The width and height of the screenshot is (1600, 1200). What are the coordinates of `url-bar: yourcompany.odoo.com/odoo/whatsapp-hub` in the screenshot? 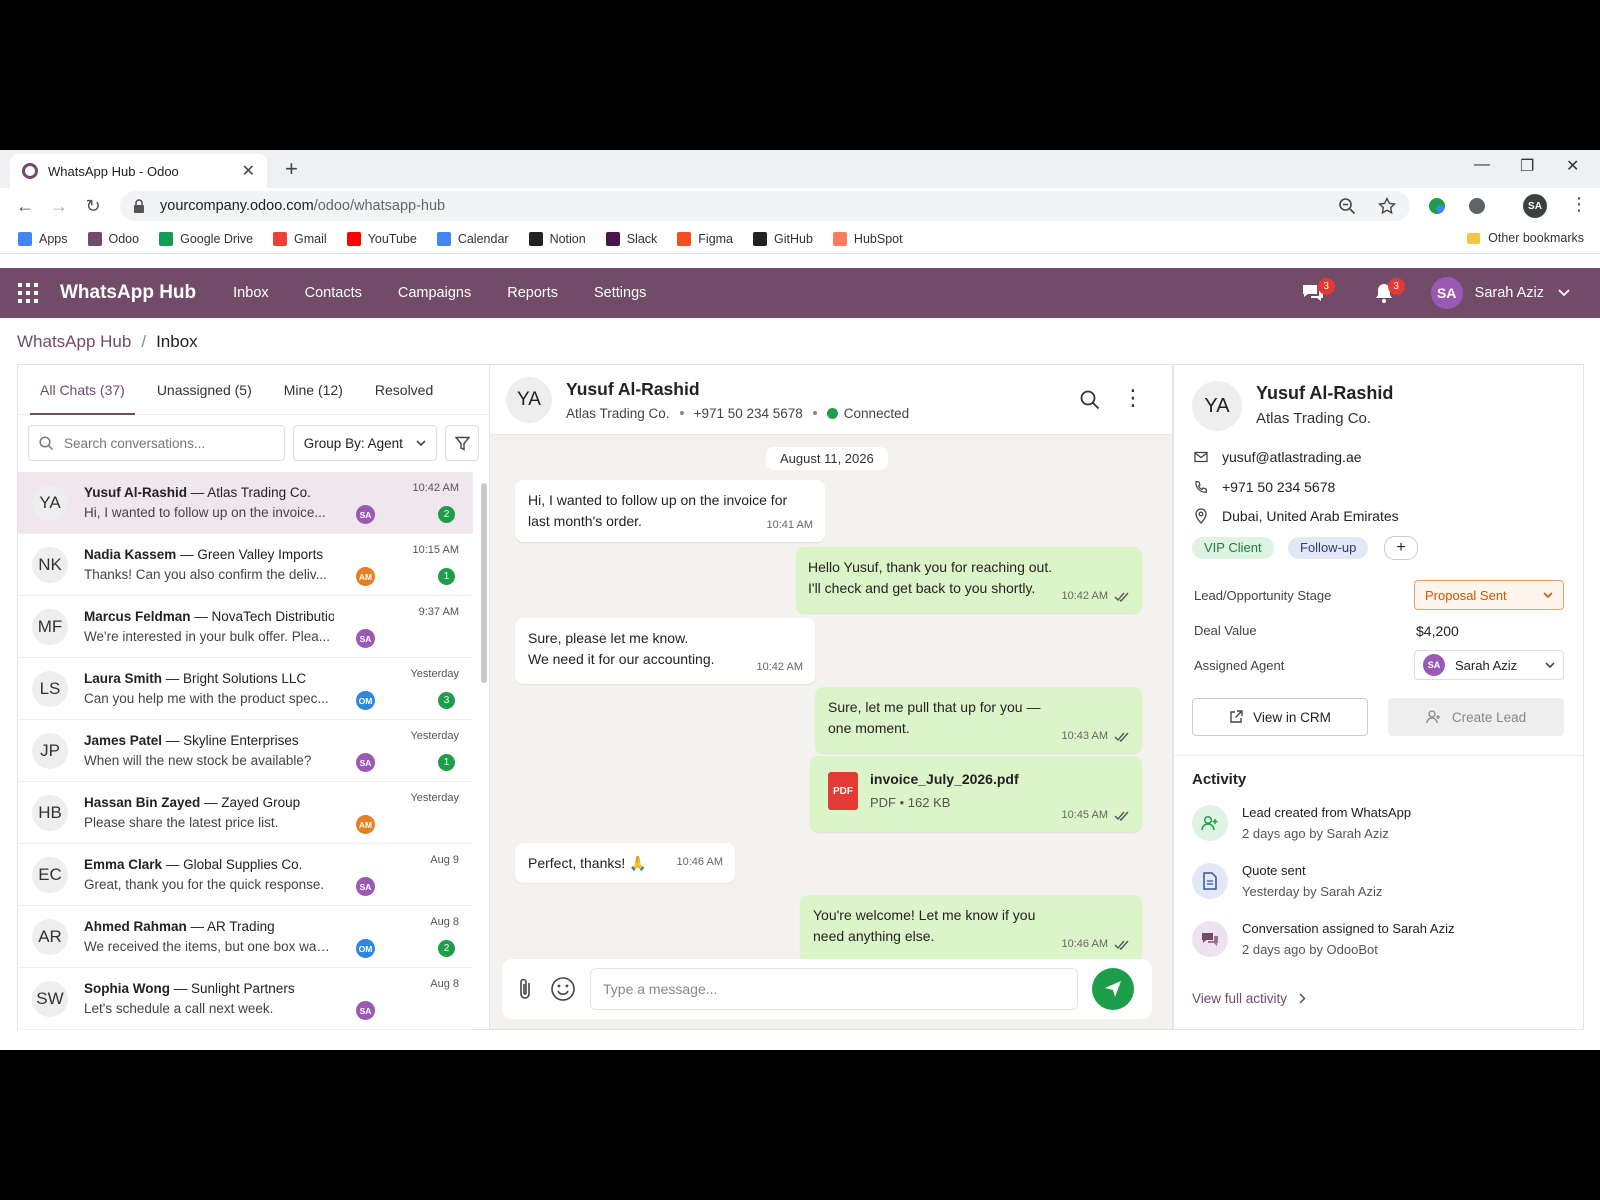 It's located at (765, 206).